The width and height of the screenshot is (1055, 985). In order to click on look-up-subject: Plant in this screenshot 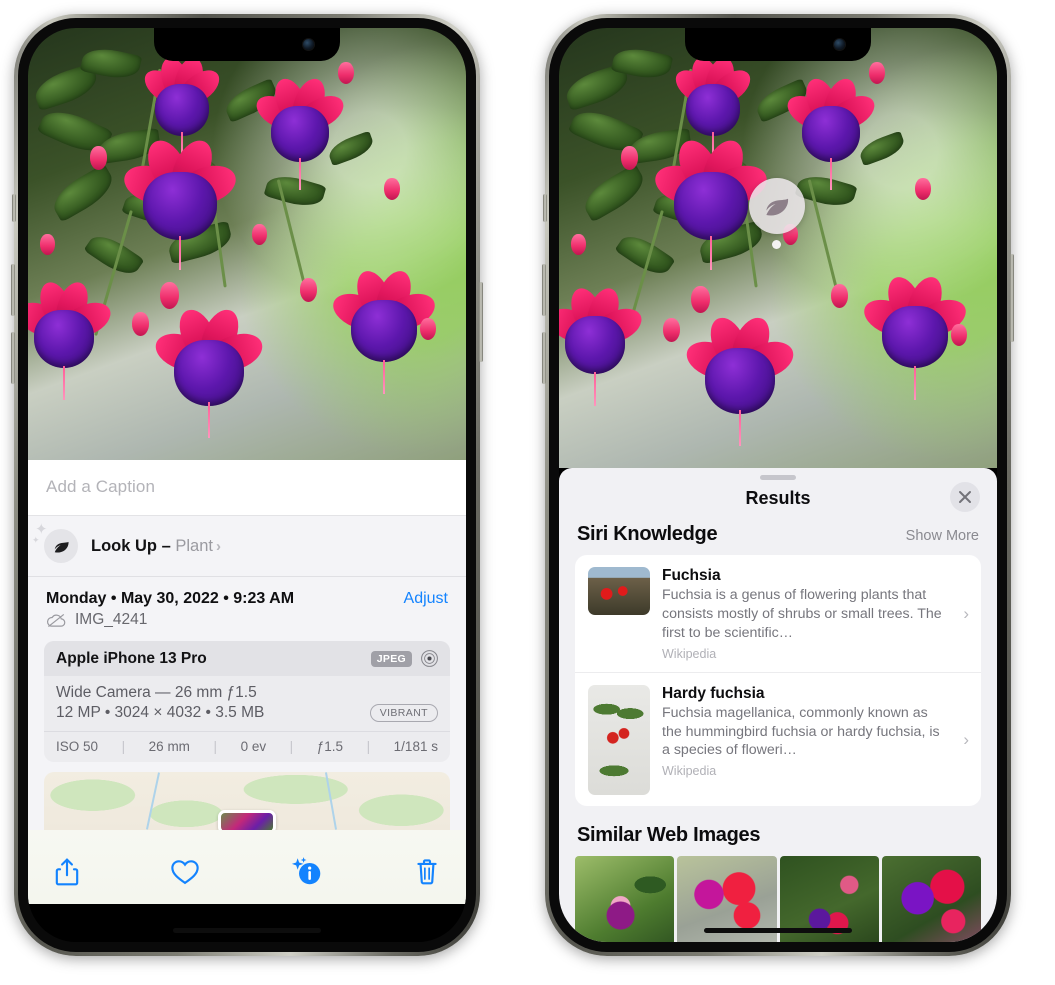, I will do `click(194, 545)`.